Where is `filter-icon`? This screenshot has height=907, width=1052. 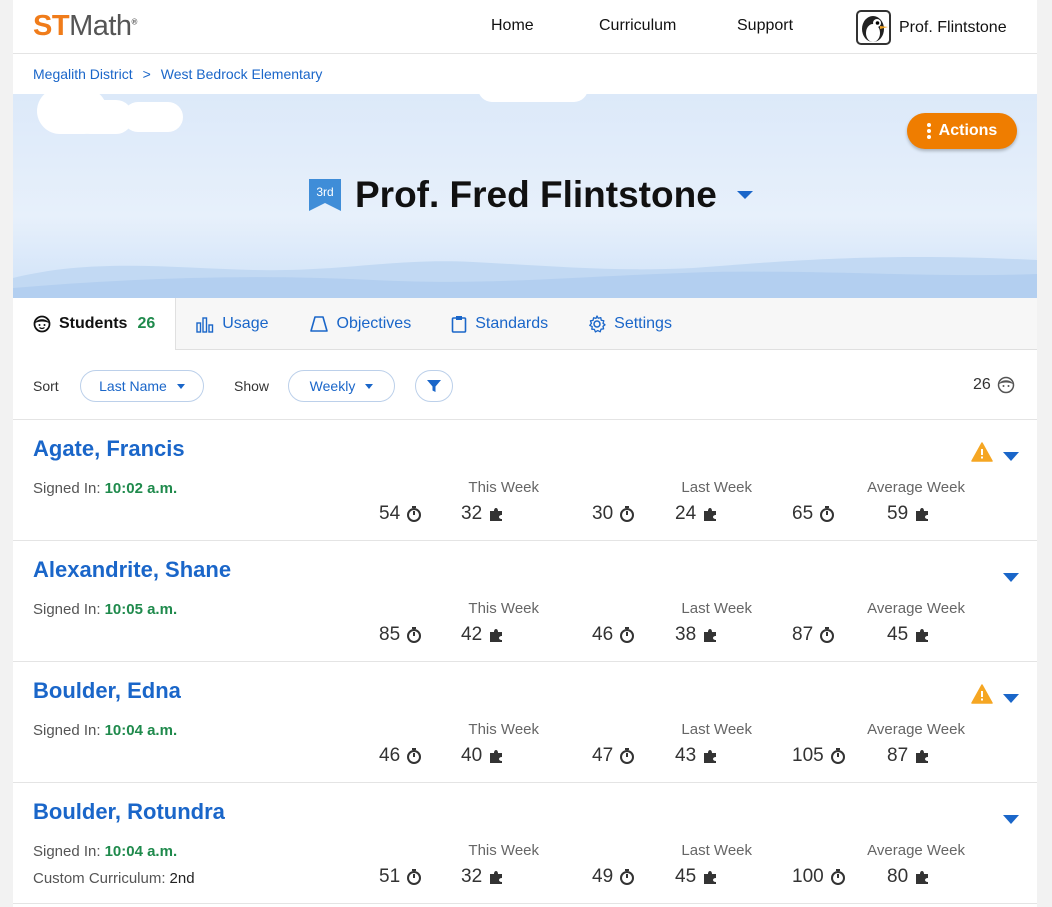 filter-icon is located at coordinates (434, 386).